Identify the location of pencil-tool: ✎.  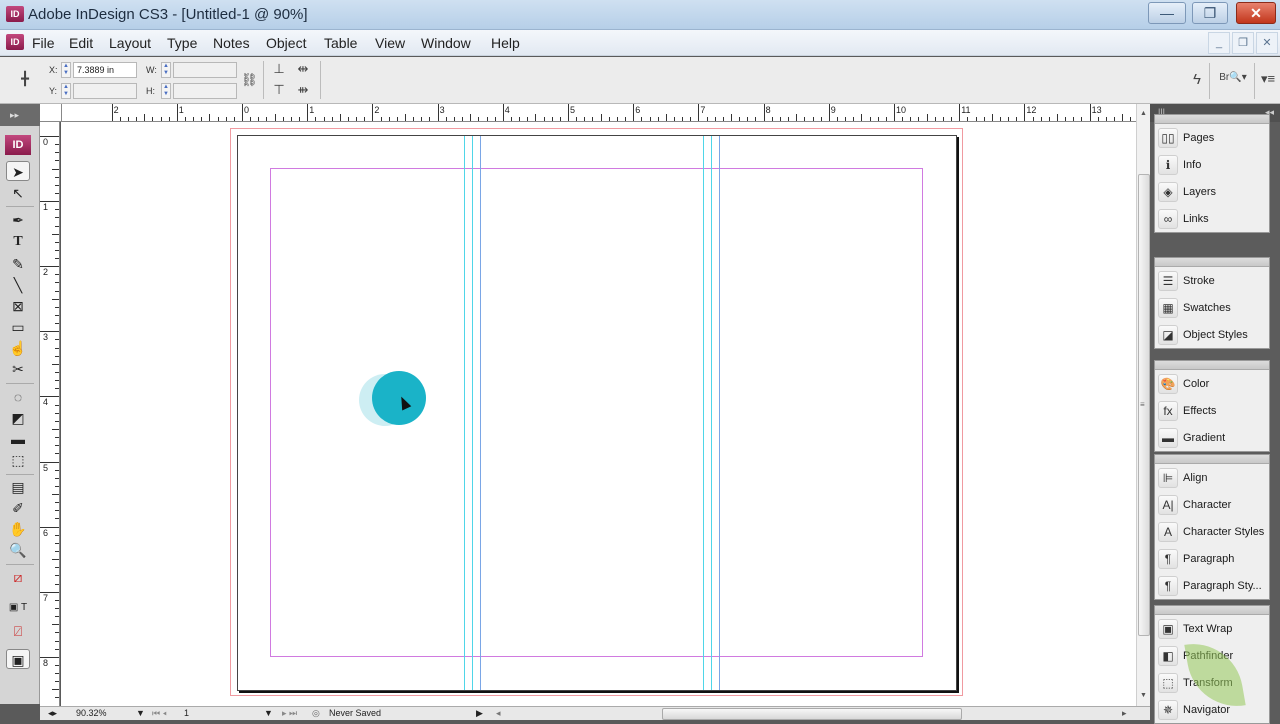
(18, 264).